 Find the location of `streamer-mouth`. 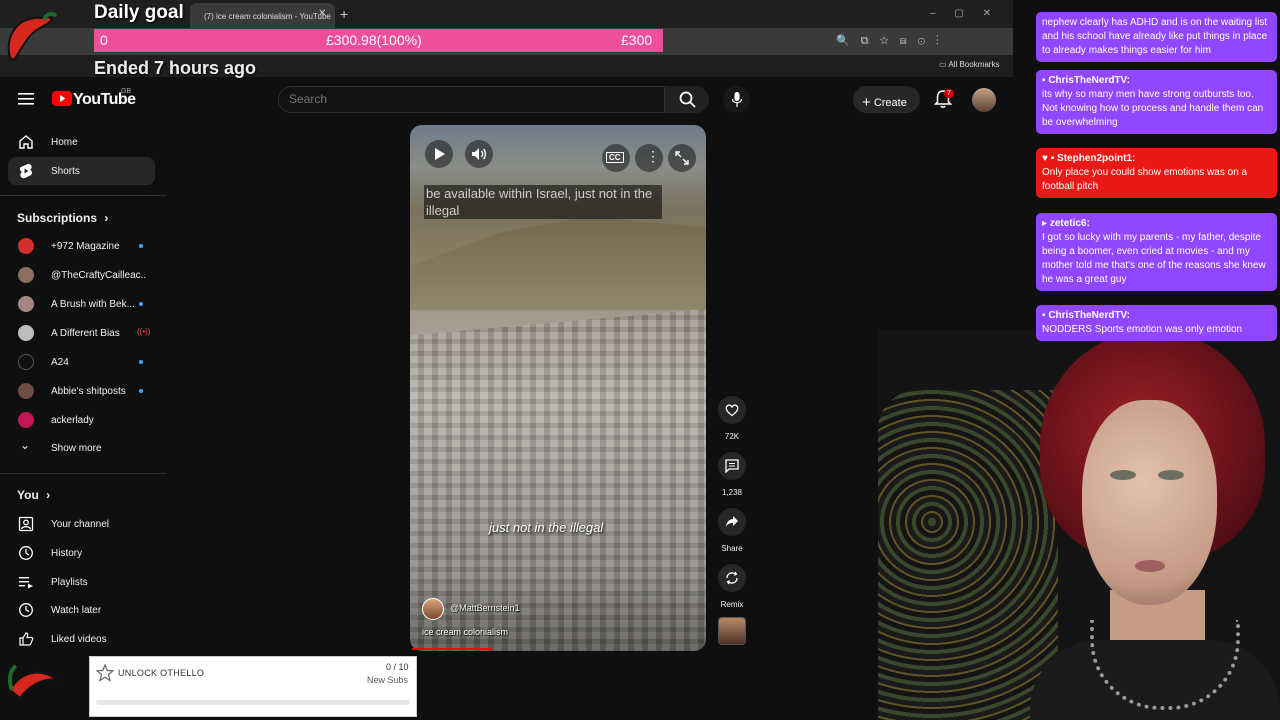

streamer-mouth is located at coordinates (1150, 566).